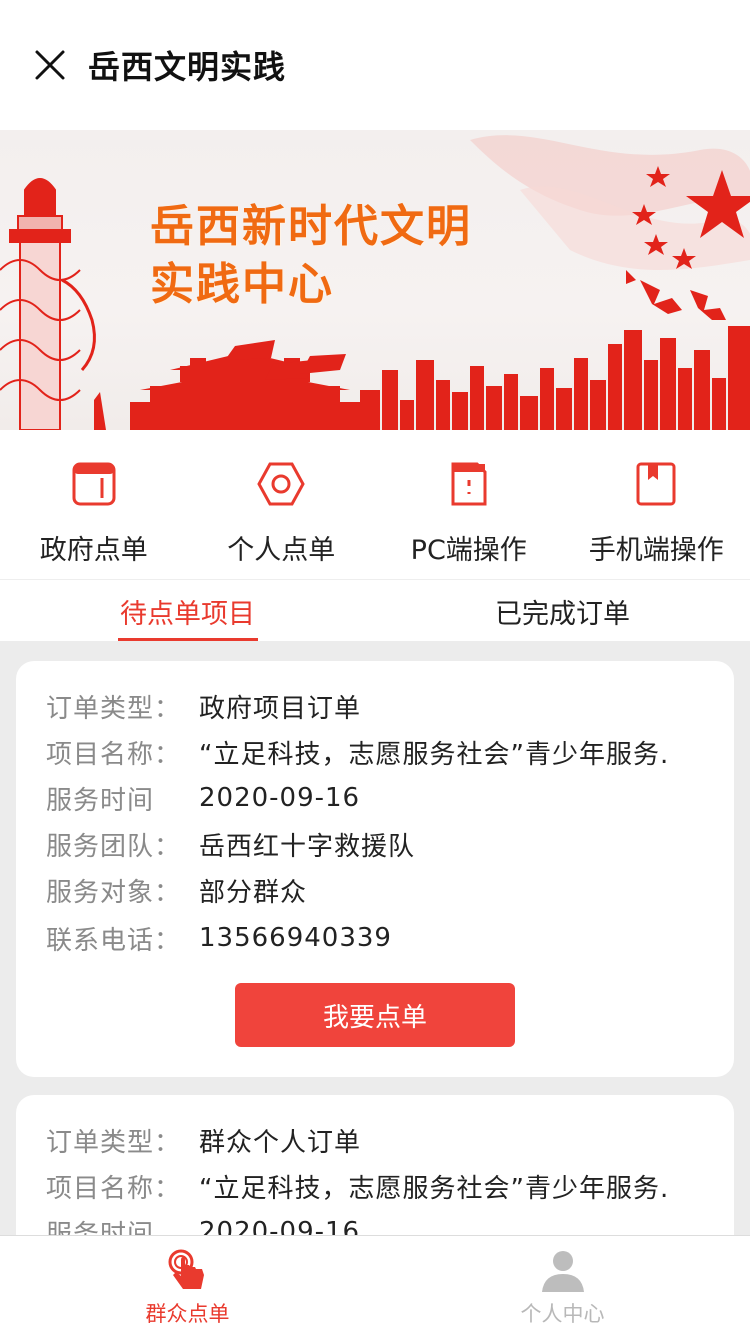 This screenshot has height=1334, width=750. Describe the element at coordinates (656, 484) in the screenshot. I see `mobile-operation-icon` at that location.